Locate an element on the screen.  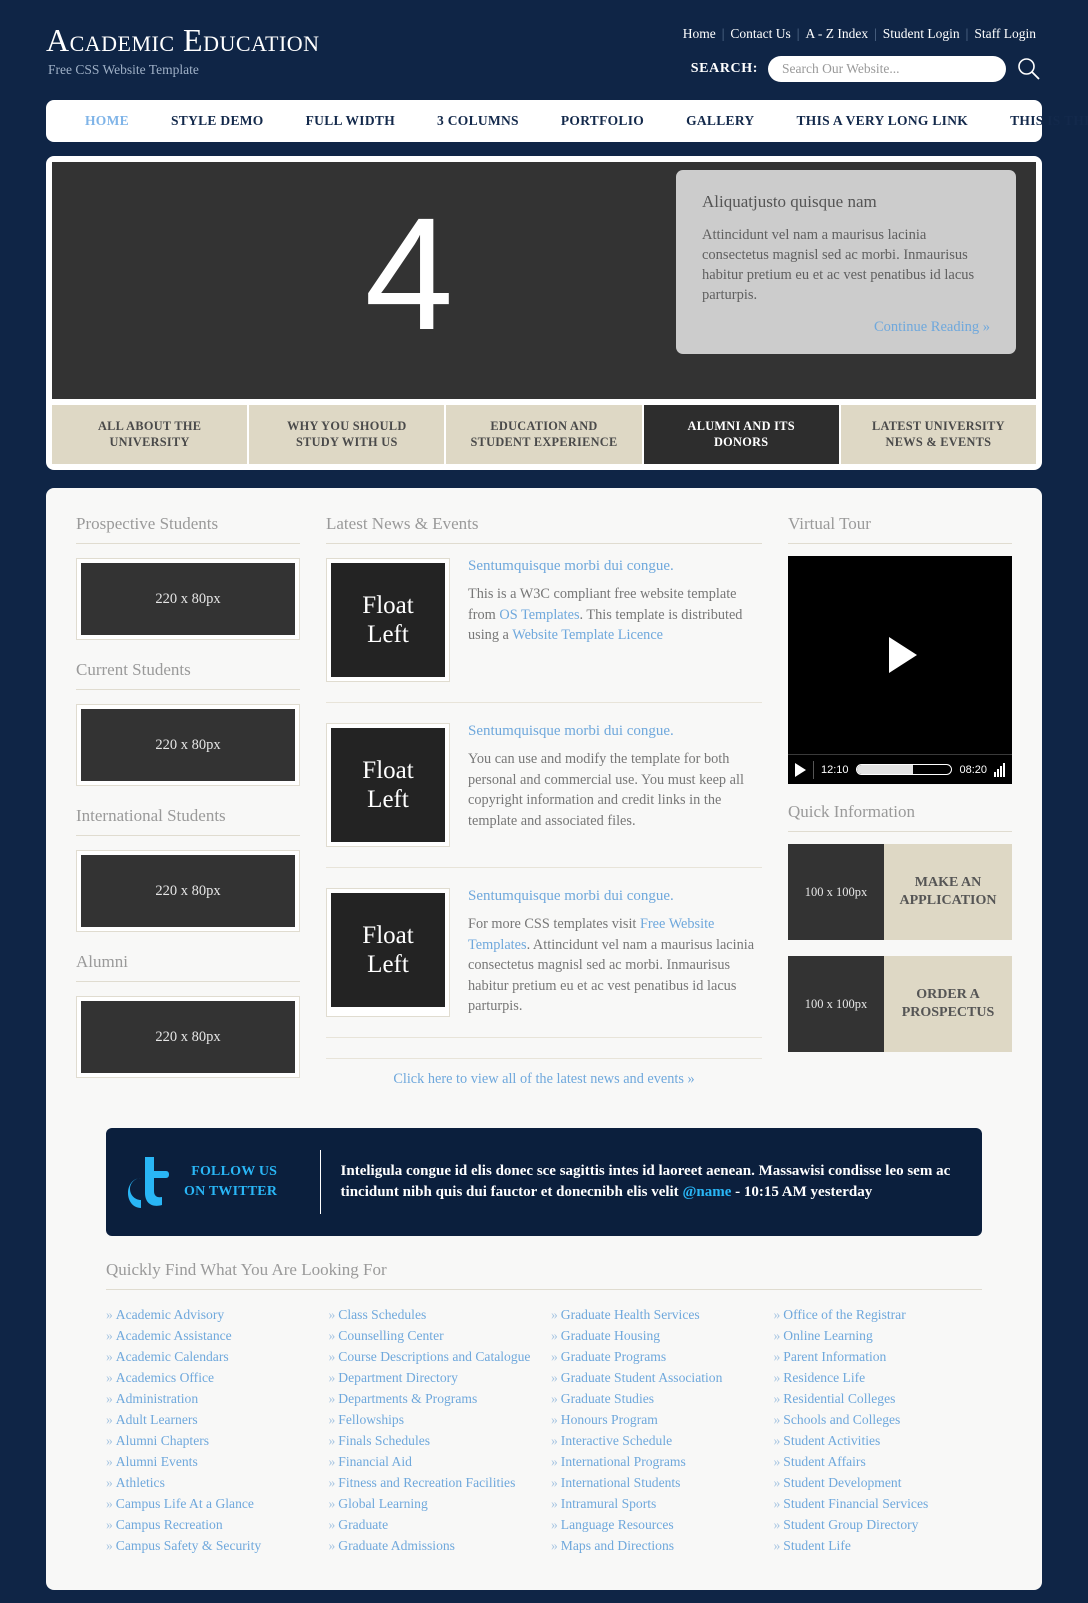
quick-find-link: » Graduate Programs is located at coordinates (655, 1356).